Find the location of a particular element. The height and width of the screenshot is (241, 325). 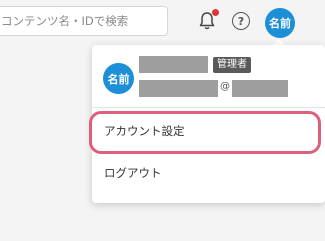

search-placeholder: コンテンツ名・IDで検索 is located at coordinates (65, 21).